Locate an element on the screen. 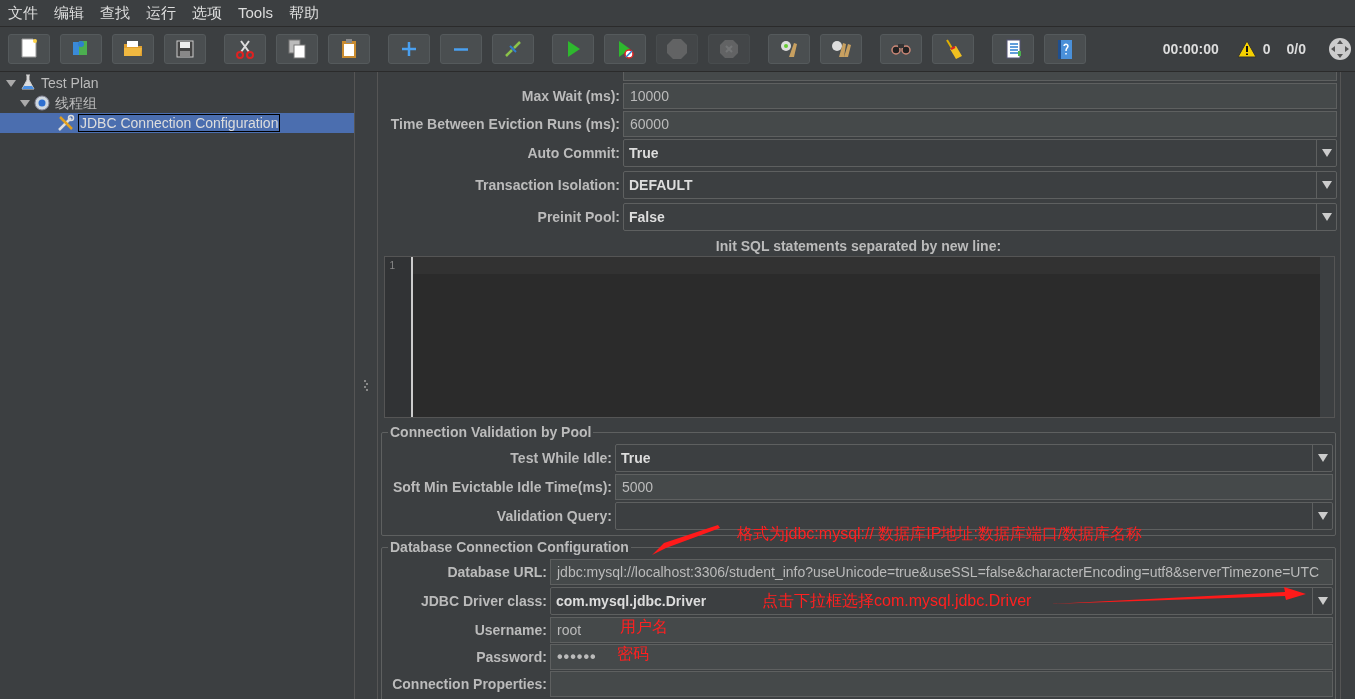  minus-icon is located at coordinates (461, 49).